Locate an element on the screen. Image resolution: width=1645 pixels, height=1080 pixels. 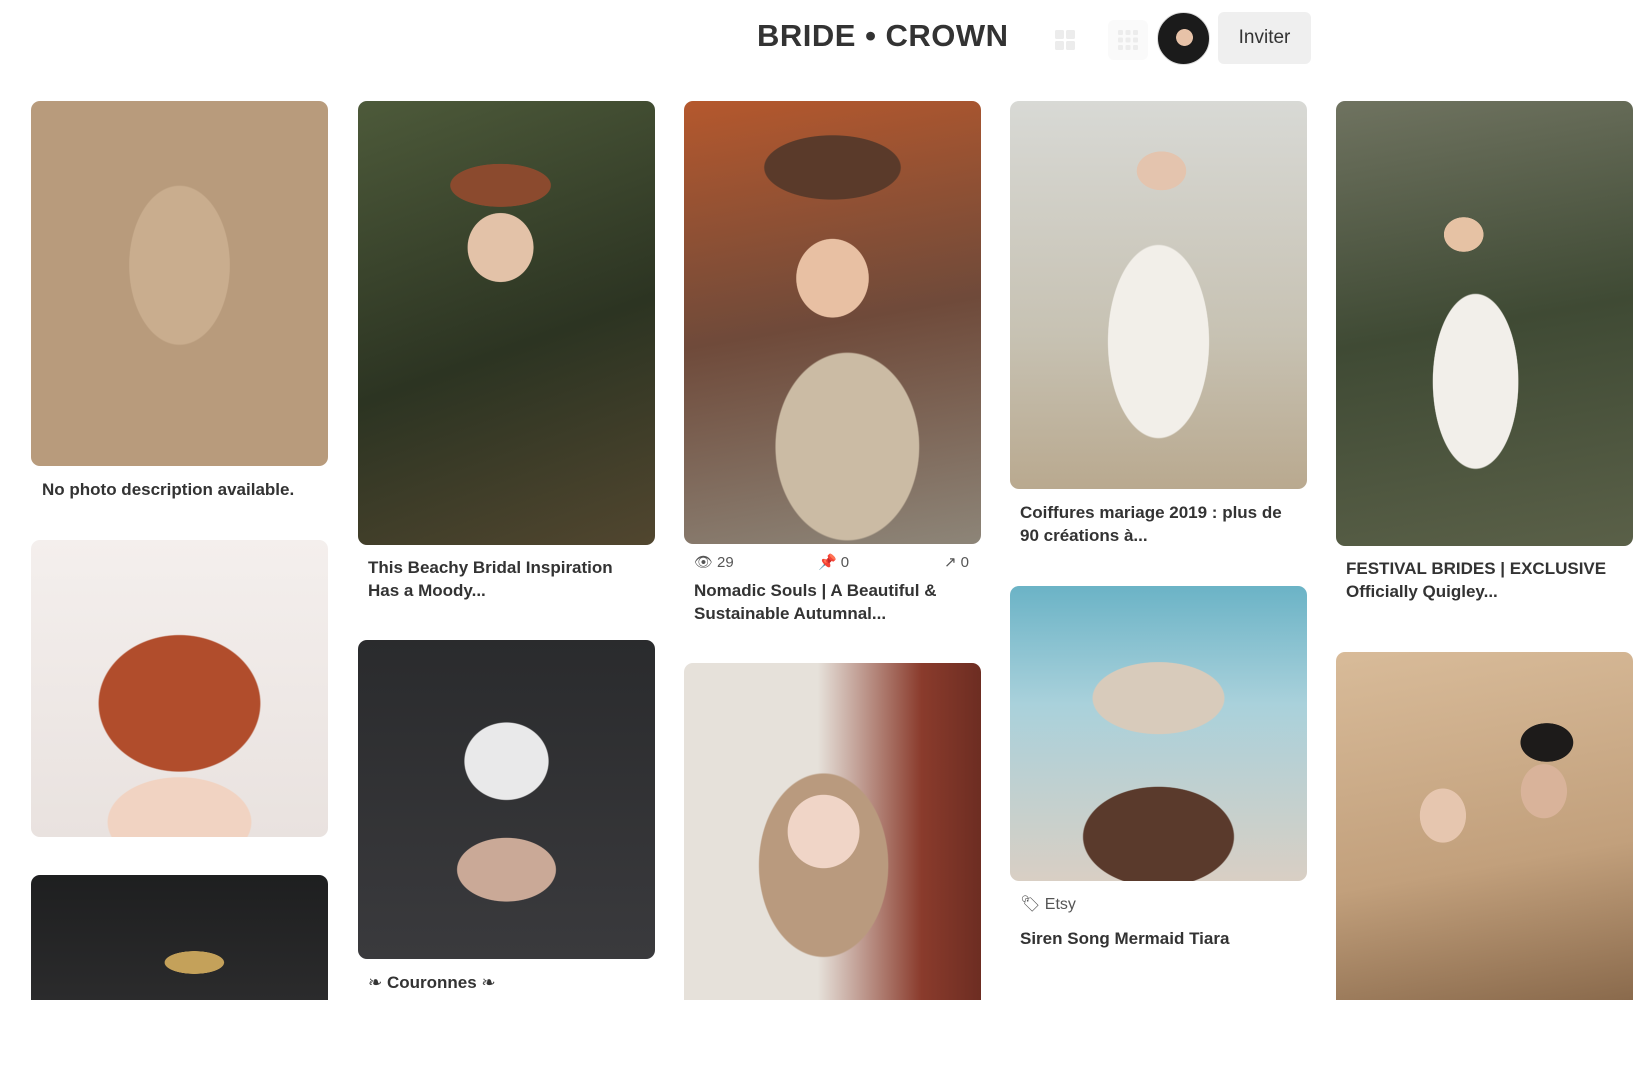
share-count: ↗ 0 is located at coordinates (956, 562).